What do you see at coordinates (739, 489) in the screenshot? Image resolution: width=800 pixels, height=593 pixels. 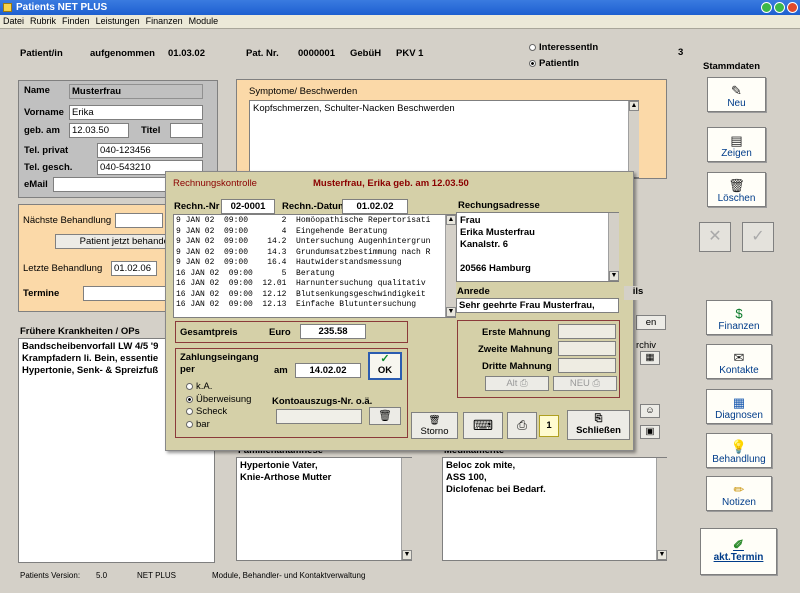 I see `pencil-icon: ✏` at bounding box center [739, 489].